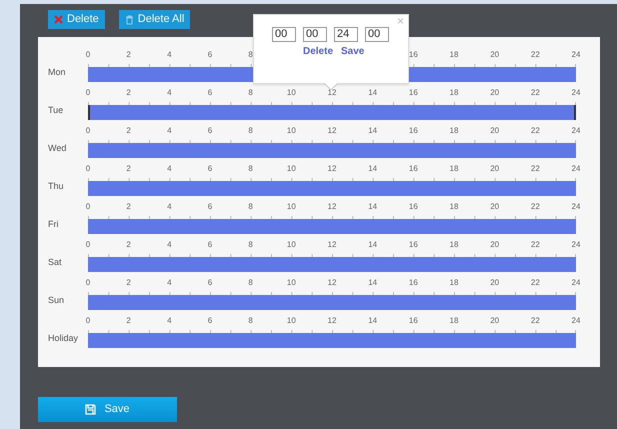 Image resolution: width=617 pixels, height=429 pixels. What do you see at coordinates (56, 300) in the screenshot?
I see `day-label: Sun` at bounding box center [56, 300].